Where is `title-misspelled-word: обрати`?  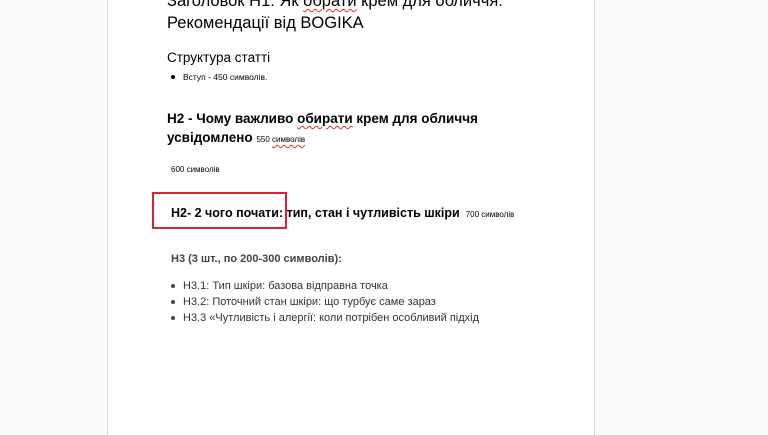
title-misspelled-word: обрати is located at coordinates (329, 5).